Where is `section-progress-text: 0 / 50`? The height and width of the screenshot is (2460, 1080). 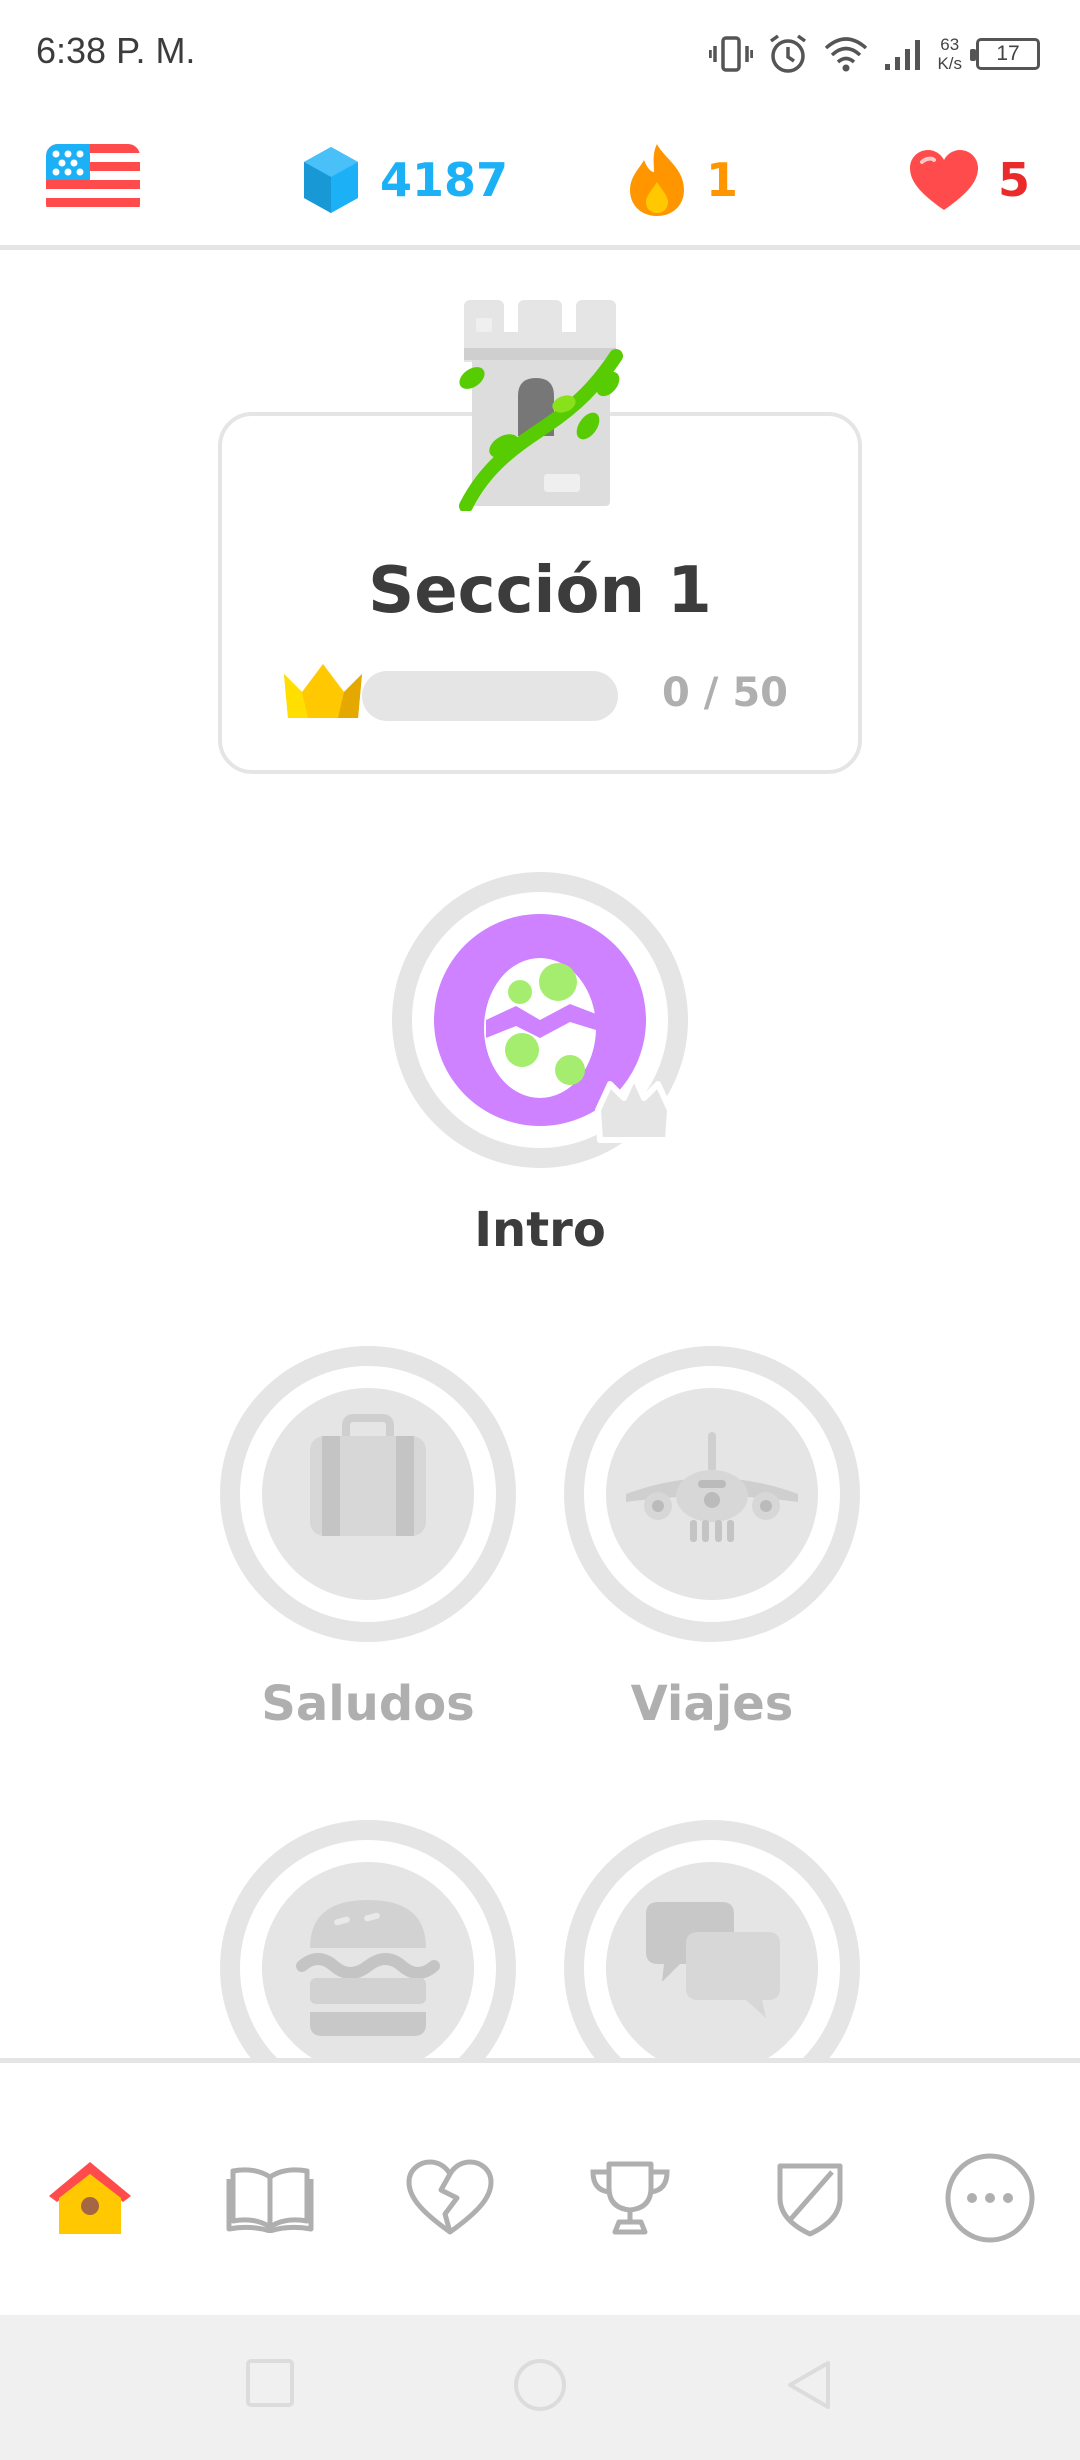
section-progress-text: 0 / 50 is located at coordinates (725, 693).